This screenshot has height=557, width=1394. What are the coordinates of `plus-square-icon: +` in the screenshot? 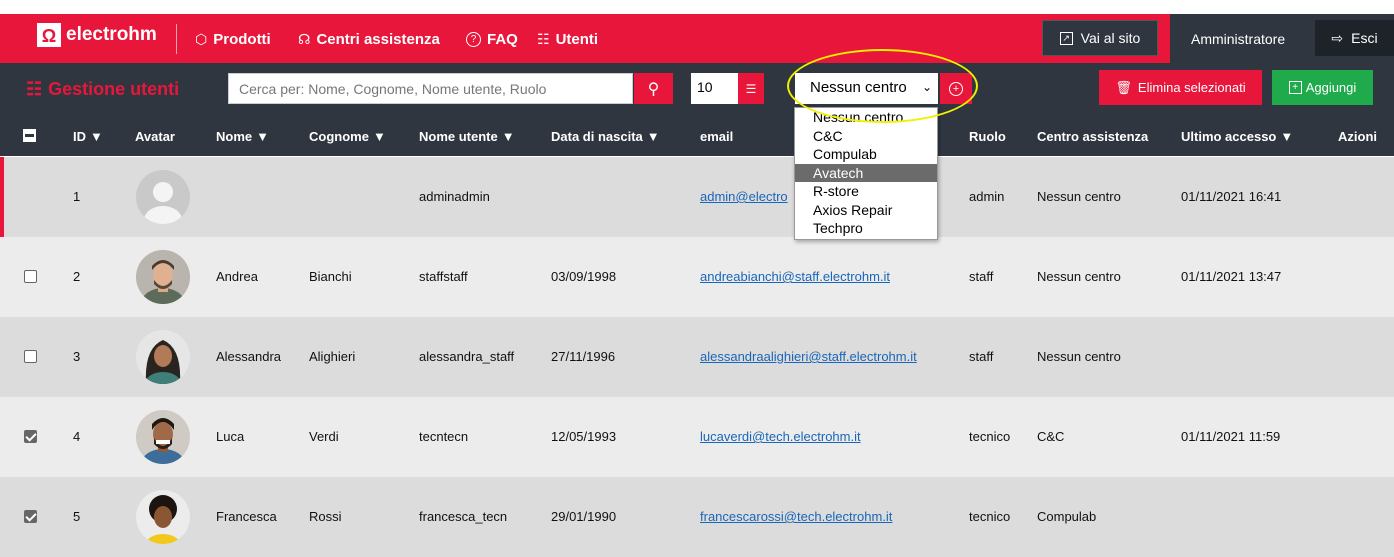 It's located at (1295, 87).